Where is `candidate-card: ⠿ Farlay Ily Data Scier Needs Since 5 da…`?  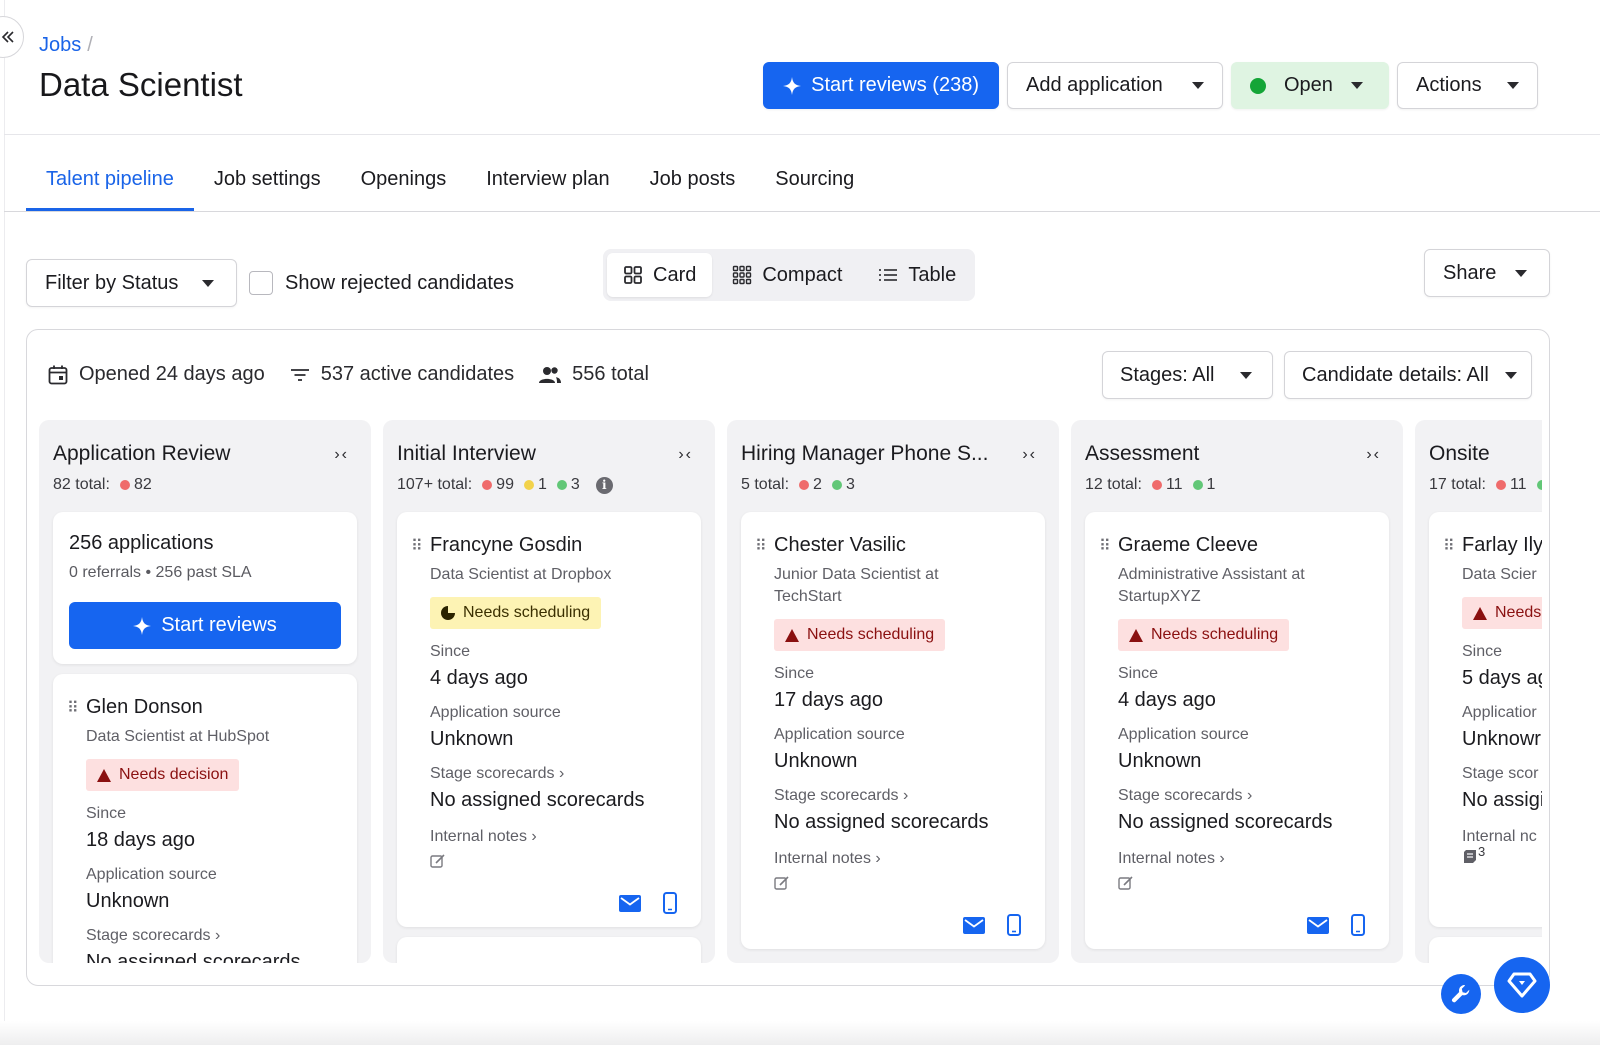
candidate-card: ⠿ Farlay Ily Data Scier Needs Since 5 da… is located at coordinates (1485, 719).